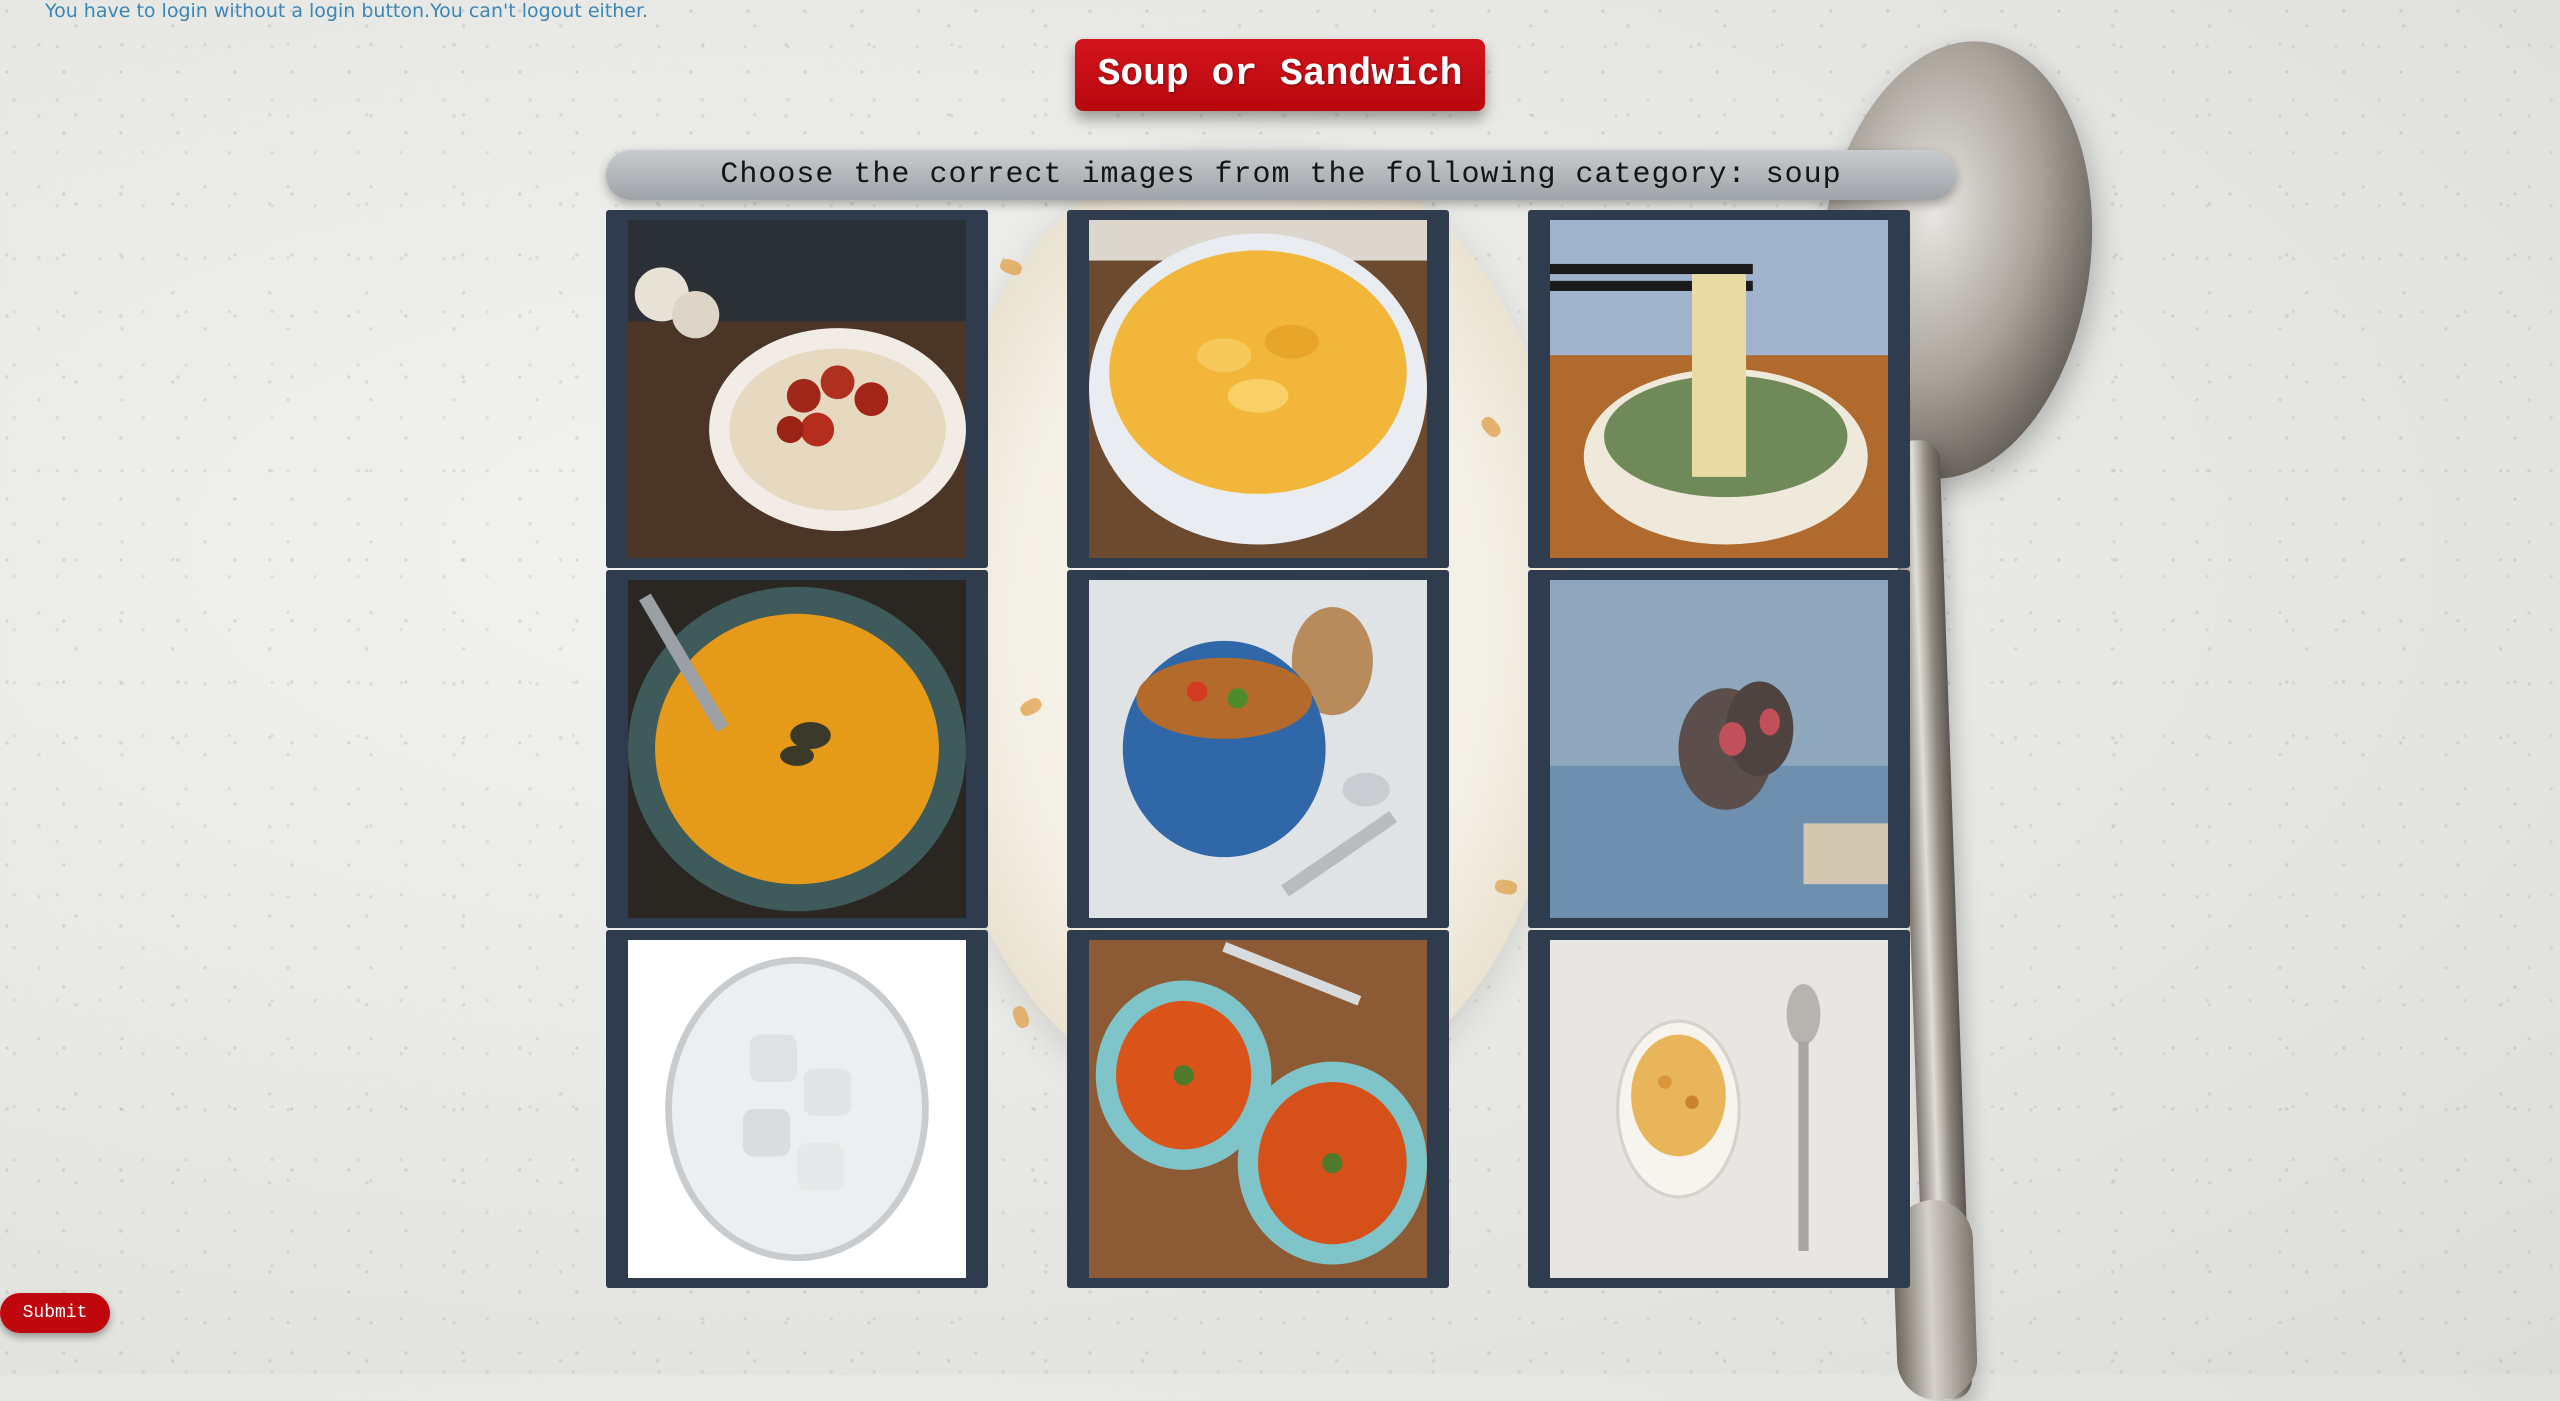 The width and height of the screenshot is (2560, 1401). I want to click on page-title: Soup or Sandwich, so click(1280, 75).